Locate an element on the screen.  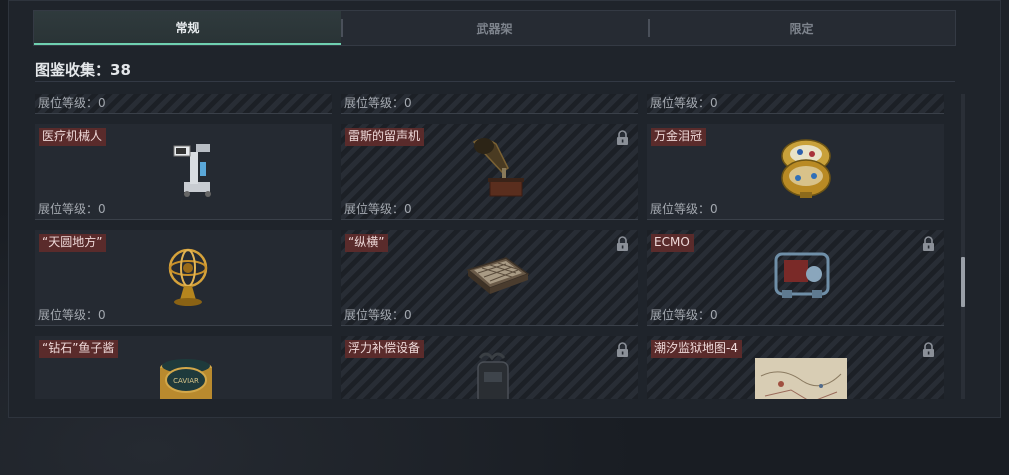
tab-bar: 常规 武器架 限定 is located at coordinates (494, 28).